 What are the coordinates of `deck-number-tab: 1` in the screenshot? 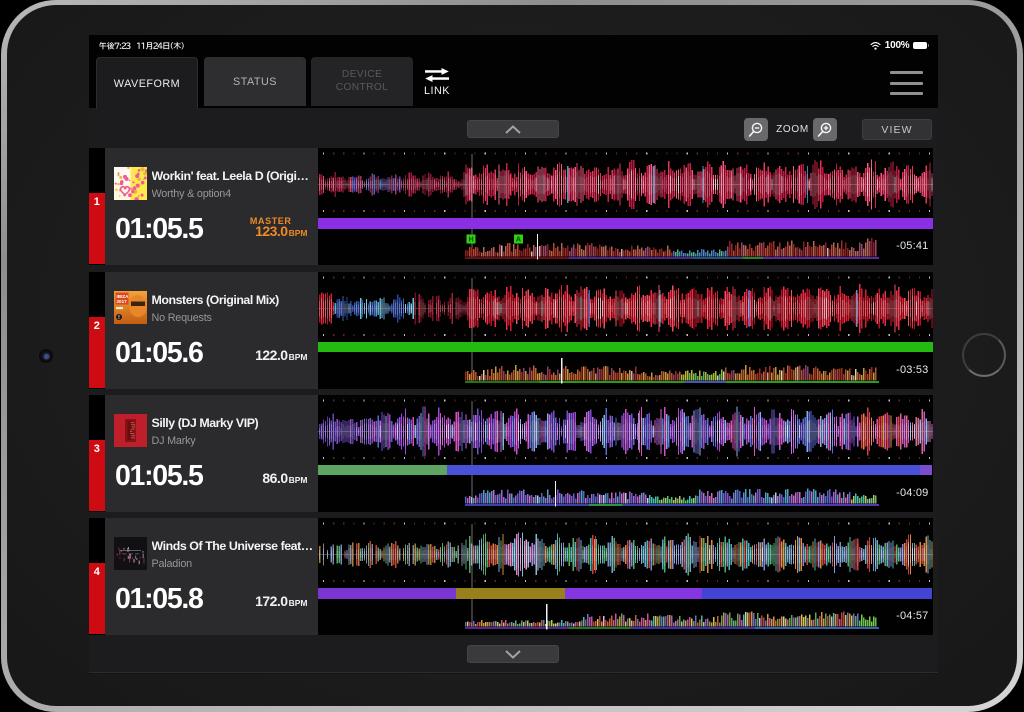 It's located at (97, 228).